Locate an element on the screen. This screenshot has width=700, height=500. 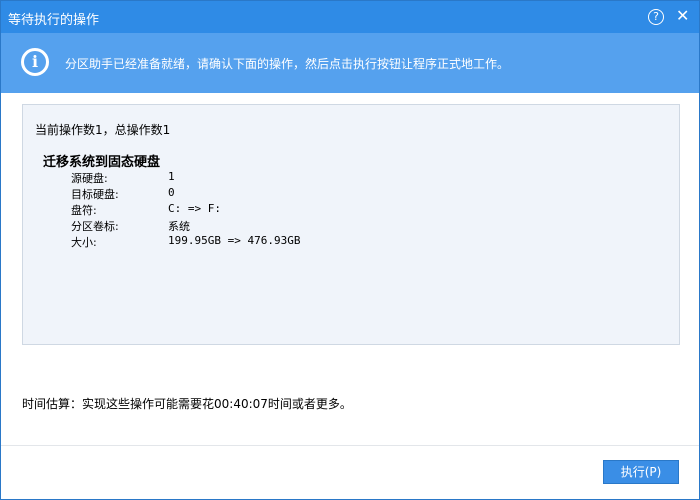
row-label: 目标硬盘: is located at coordinates (95, 194).